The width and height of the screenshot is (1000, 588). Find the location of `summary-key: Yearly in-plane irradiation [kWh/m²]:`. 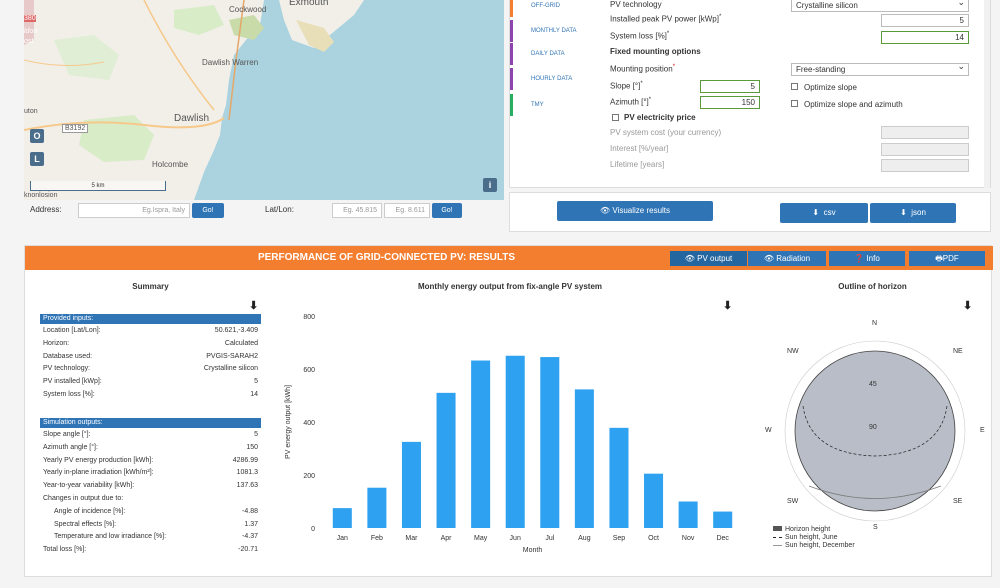

summary-key: Yearly in-plane irradiation [kWh/m²]: is located at coordinates (98, 473).